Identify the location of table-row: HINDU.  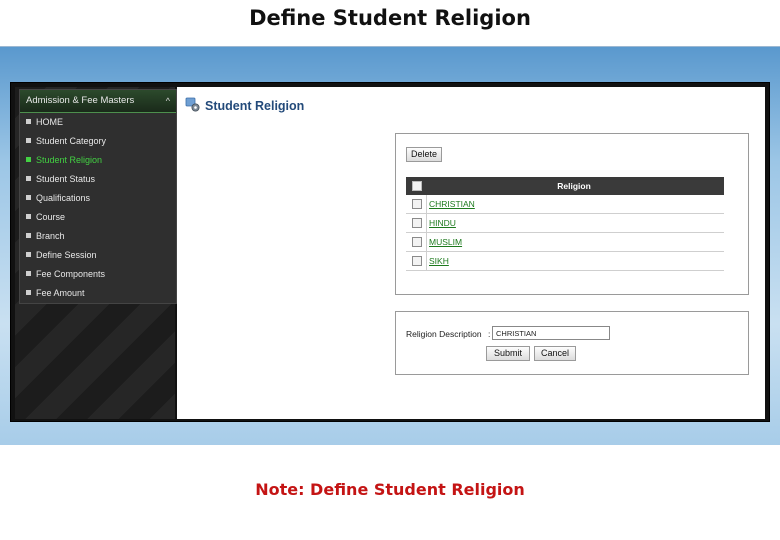
(565, 223).